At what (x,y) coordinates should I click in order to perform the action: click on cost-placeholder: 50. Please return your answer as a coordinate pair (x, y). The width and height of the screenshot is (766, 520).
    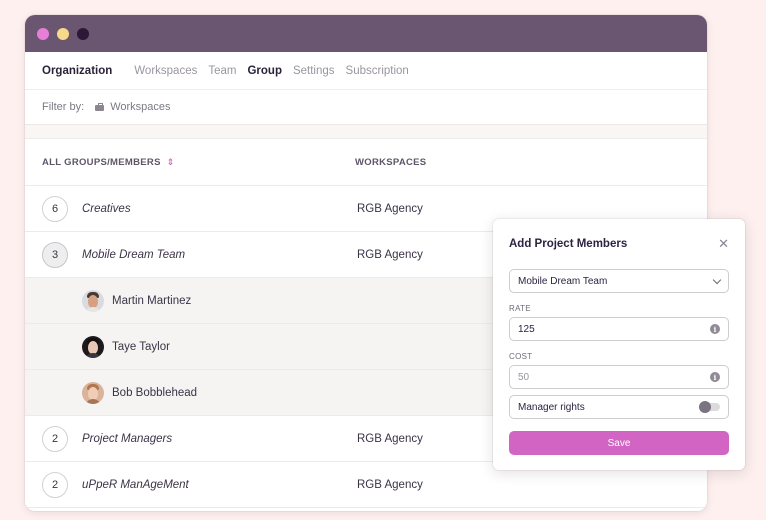
    Looking at the image, I should click on (524, 377).